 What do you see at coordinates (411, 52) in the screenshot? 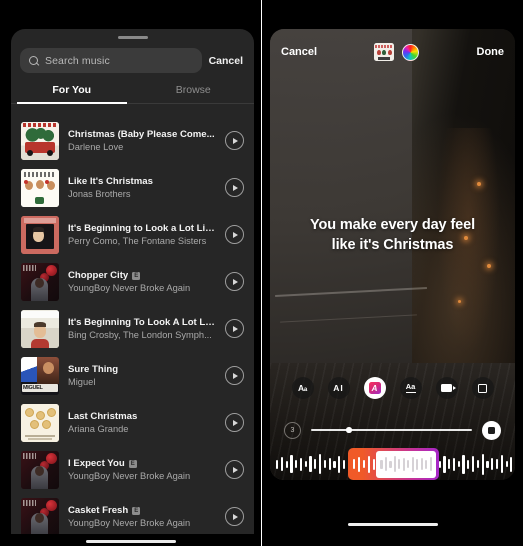
I see `color-wheel-icon` at bounding box center [411, 52].